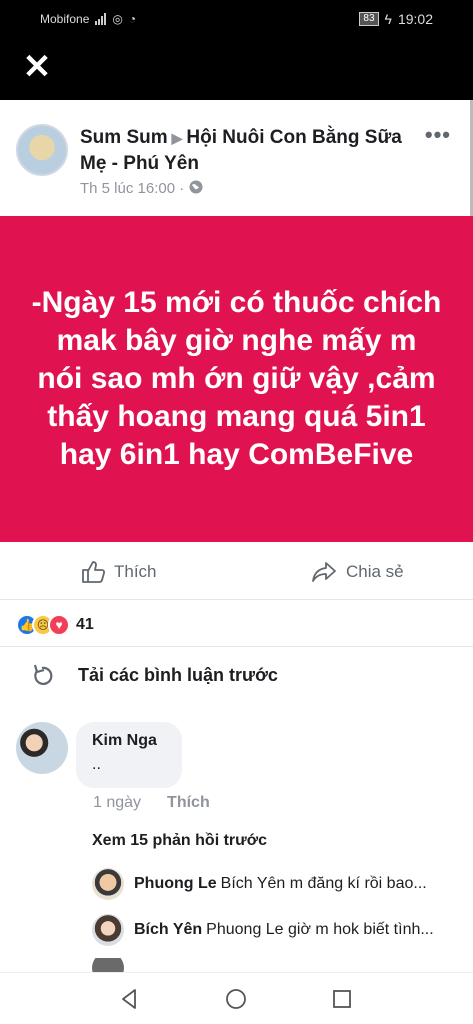 The height and width of the screenshot is (1024, 473). Describe the element at coordinates (94, 572) in the screenshot. I see `thumbs-up-icon` at that location.